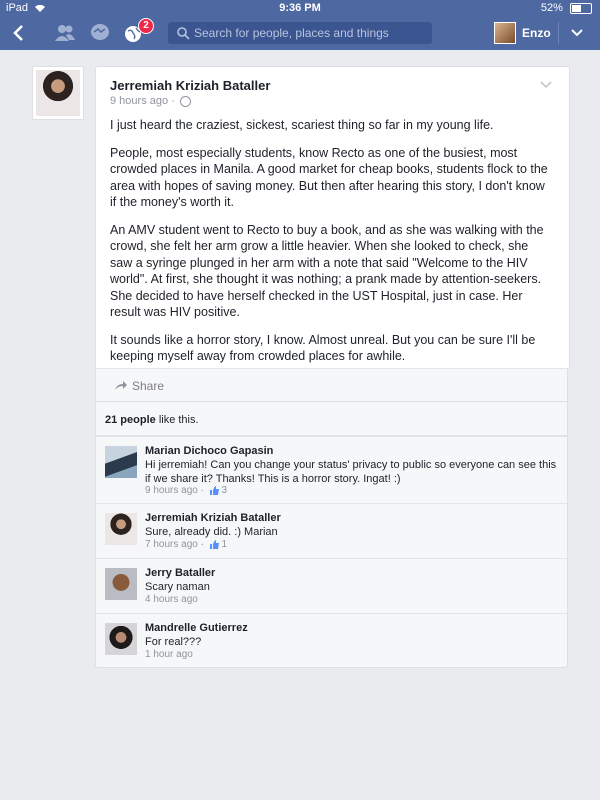 The width and height of the screenshot is (600, 800). What do you see at coordinates (546, 85) in the screenshot?
I see `post-options-chevron-icon` at bounding box center [546, 85].